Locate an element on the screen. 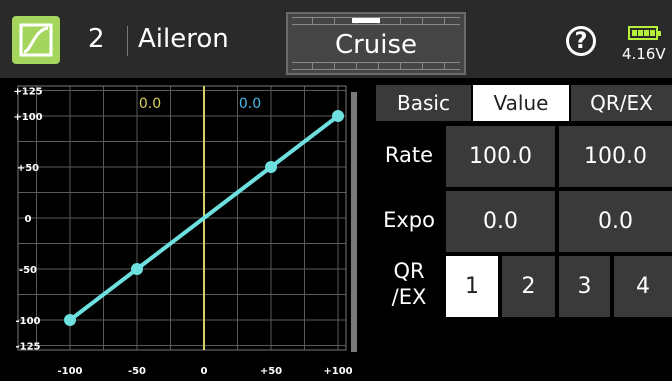 This screenshot has width=672, height=381. tab-qrex: QR/EX is located at coordinates (621, 103).